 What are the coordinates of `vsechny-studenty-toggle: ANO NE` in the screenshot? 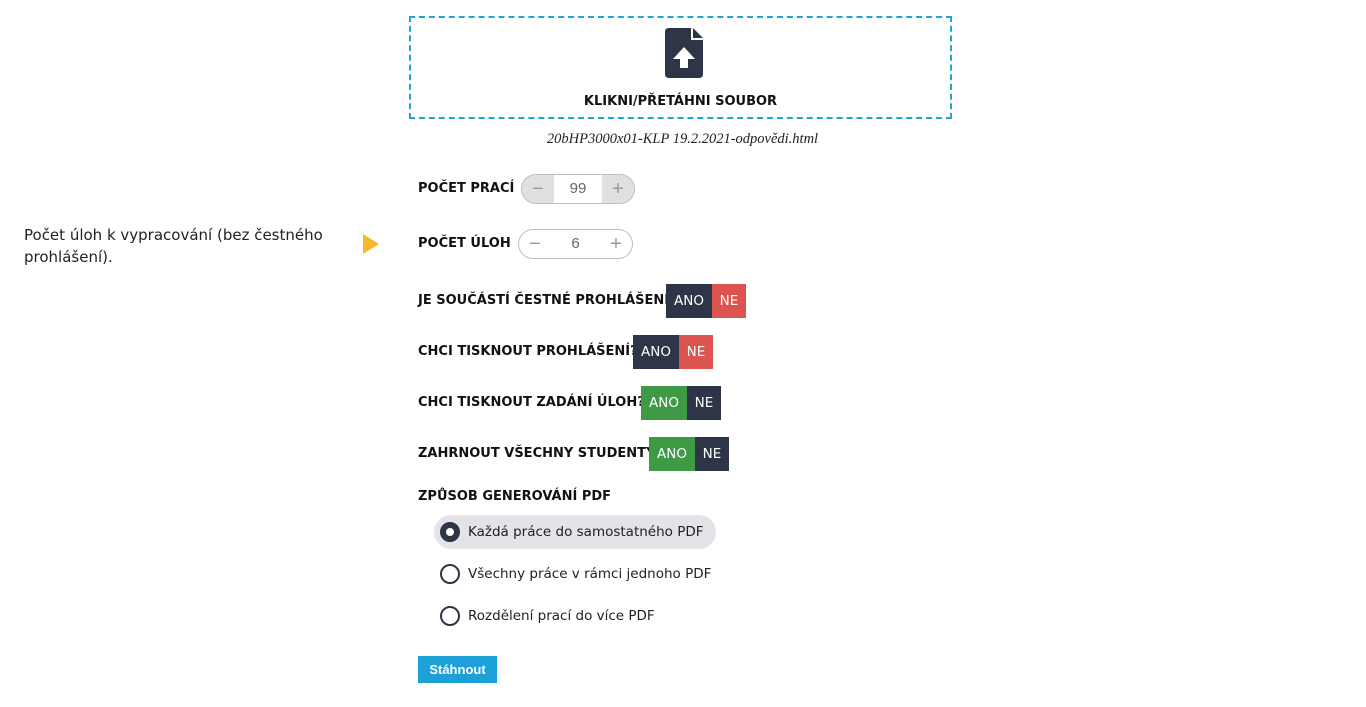 It's located at (689, 454).